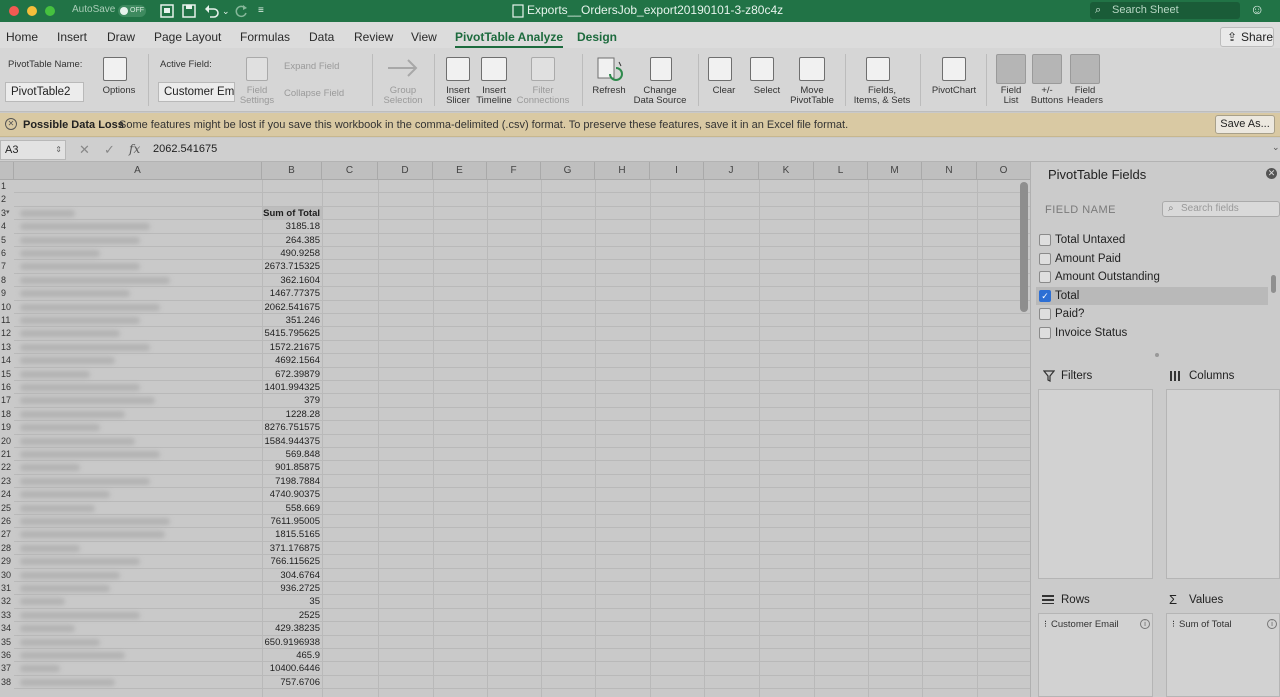 The height and width of the screenshot is (697, 1280). Describe the element at coordinates (226, 11) in the screenshot. I see `undo-dropdown-icon: ⌄` at that location.